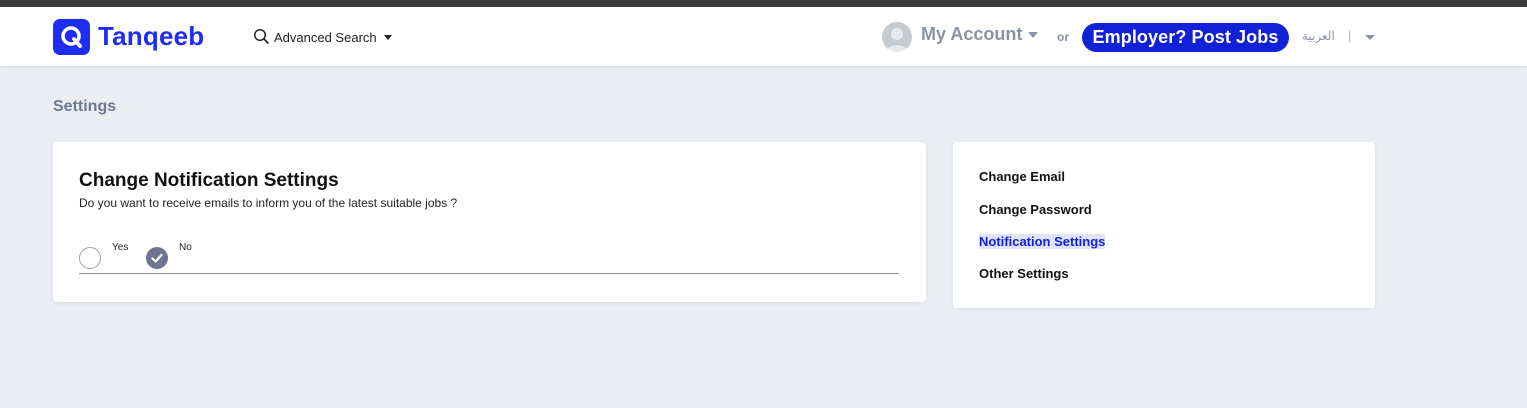  Describe the element at coordinates (185, 247) in the screenshot. I see `radio-no-label: No` at that location.